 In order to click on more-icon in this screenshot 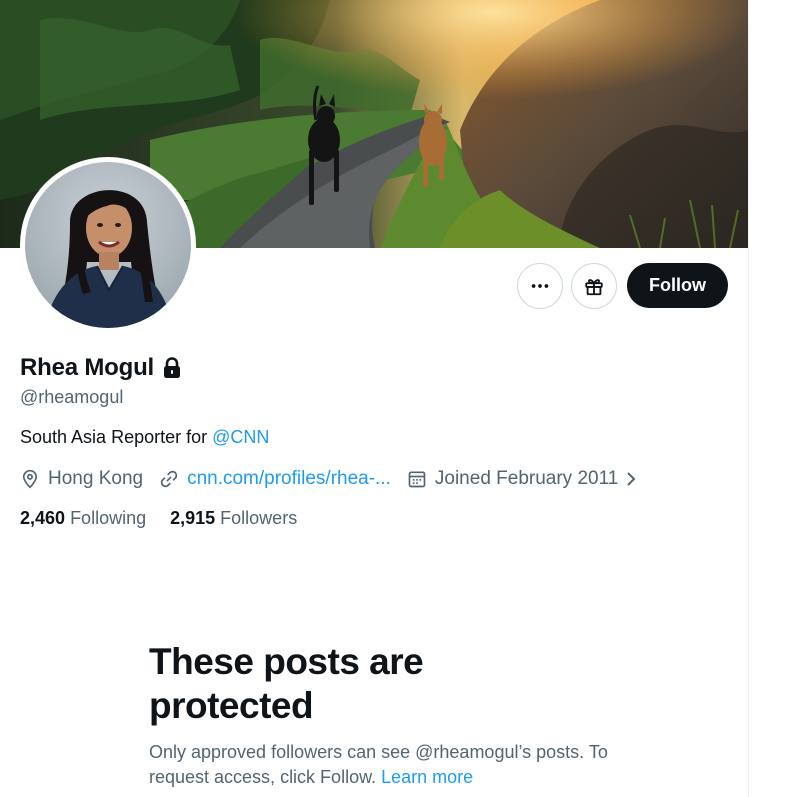, I will do `click(540, 286)`.